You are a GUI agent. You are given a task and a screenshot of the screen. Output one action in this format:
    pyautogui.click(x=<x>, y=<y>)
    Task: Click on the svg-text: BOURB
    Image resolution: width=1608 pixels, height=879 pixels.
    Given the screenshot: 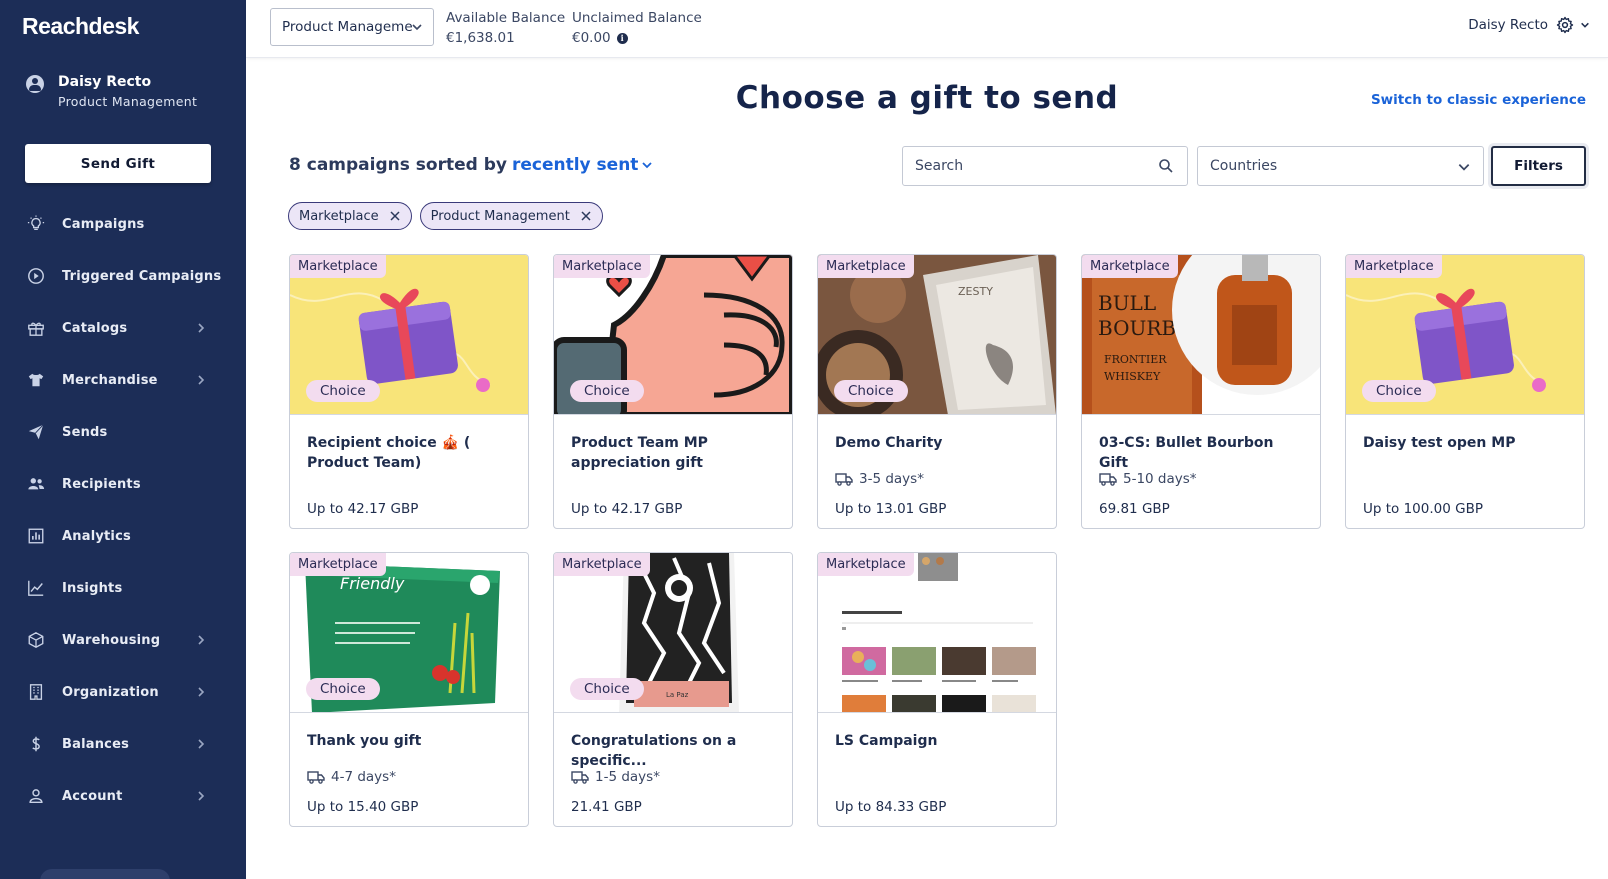 What is the action you would take?
    pyautogui.click(x=1137, y=328)
    